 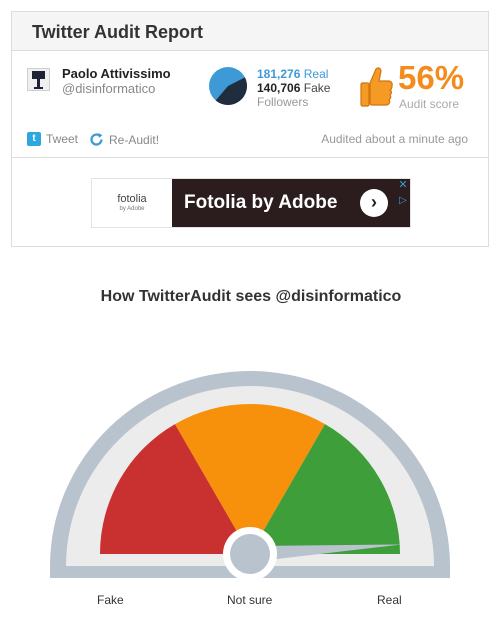 I want to click on advertisement-banner: fotolia by Adobe Fotolia by Adobe ›, so click(x=251, y=203).